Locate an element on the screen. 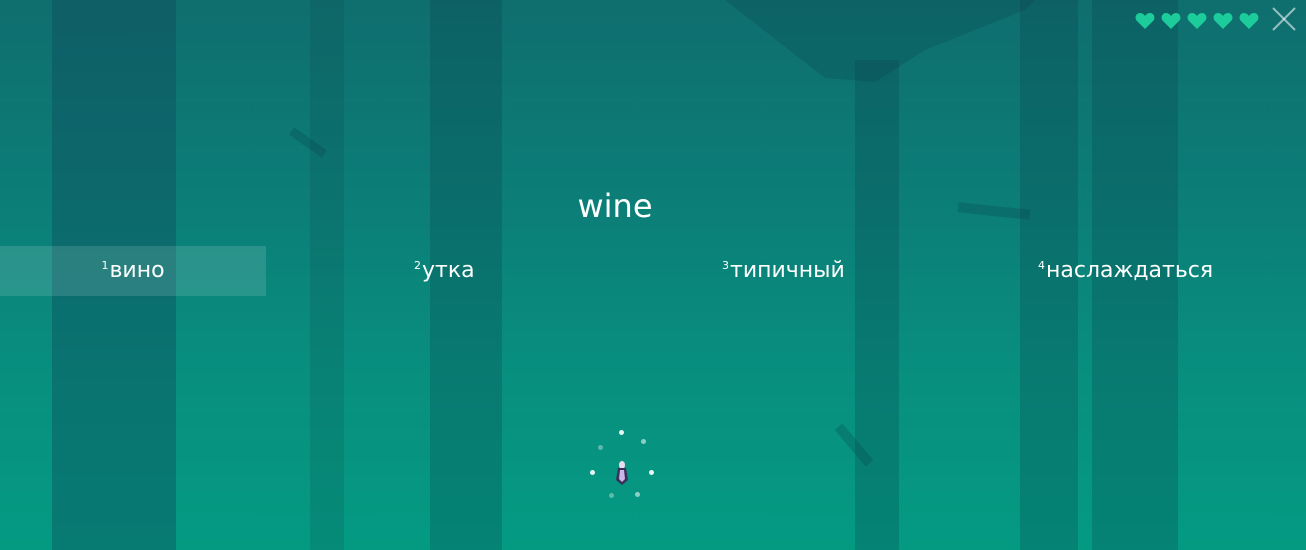 This screenshot has height=550, width=1306. answer-option-1: 1вино is located at coordinates (133, 271).